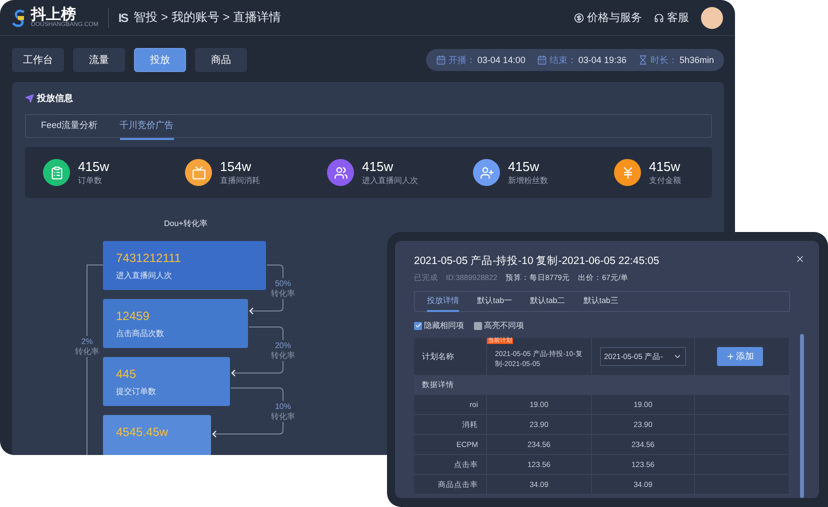  I want to click on clipboard-icon, so click(57, 173).